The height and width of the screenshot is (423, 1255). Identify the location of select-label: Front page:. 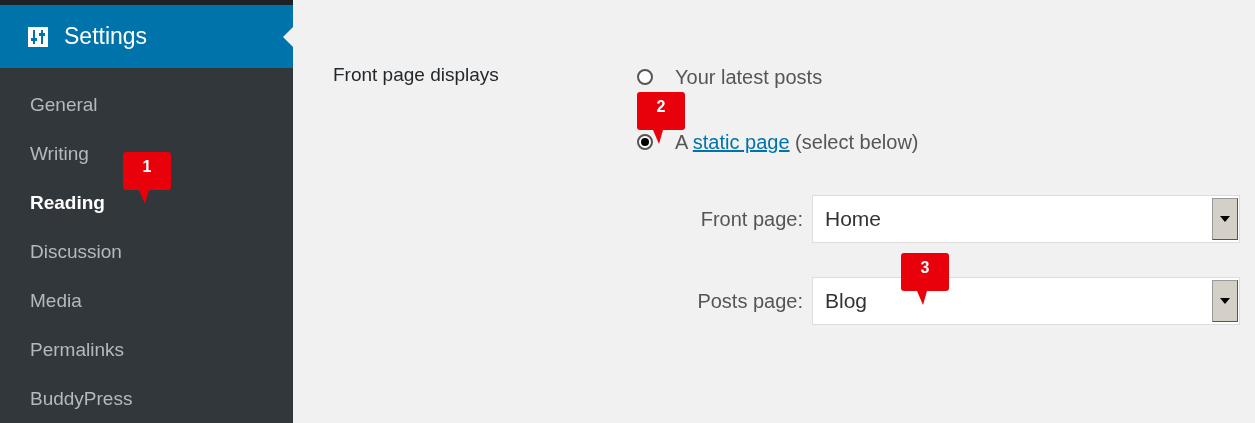
(751, 219).